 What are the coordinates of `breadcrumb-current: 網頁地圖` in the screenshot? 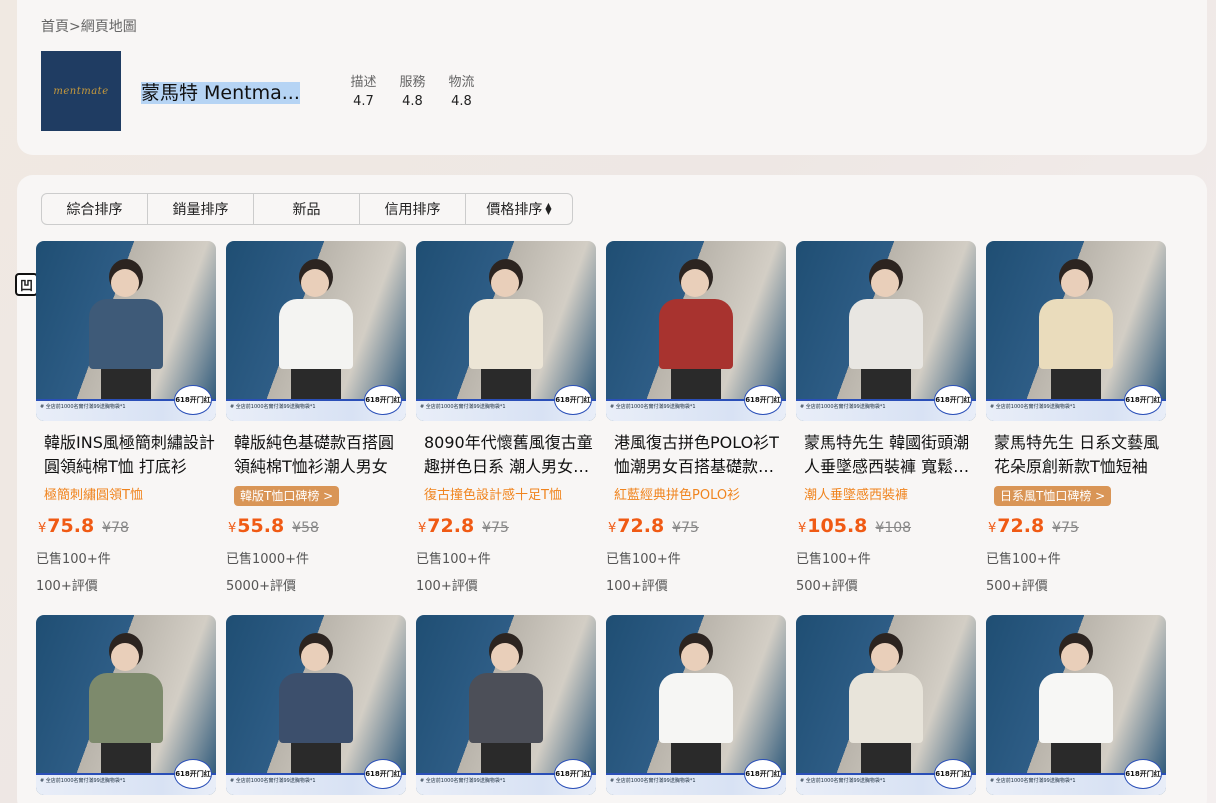 It's located at (109, 27).